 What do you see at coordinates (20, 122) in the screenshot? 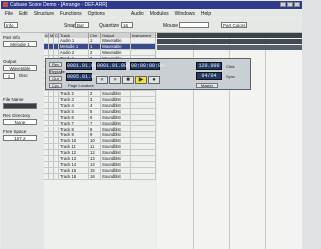
I see `rec-directory-field: None` at bounding box center [20, 122].